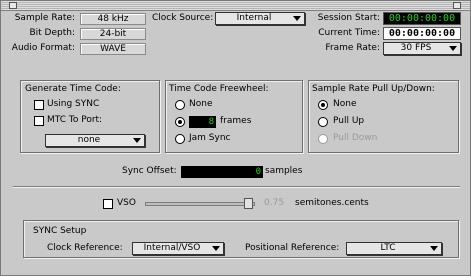  What do you see at coordinates (248, 203) in the screenshot?
I see `vso-slider-thumb` at bounding box center [248, 203].